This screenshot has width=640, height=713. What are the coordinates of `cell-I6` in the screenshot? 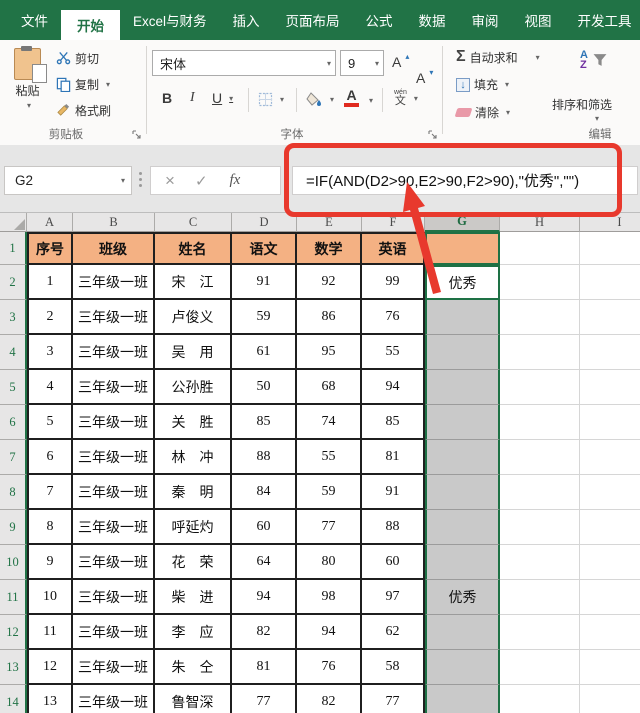 It's located at (610, 422).